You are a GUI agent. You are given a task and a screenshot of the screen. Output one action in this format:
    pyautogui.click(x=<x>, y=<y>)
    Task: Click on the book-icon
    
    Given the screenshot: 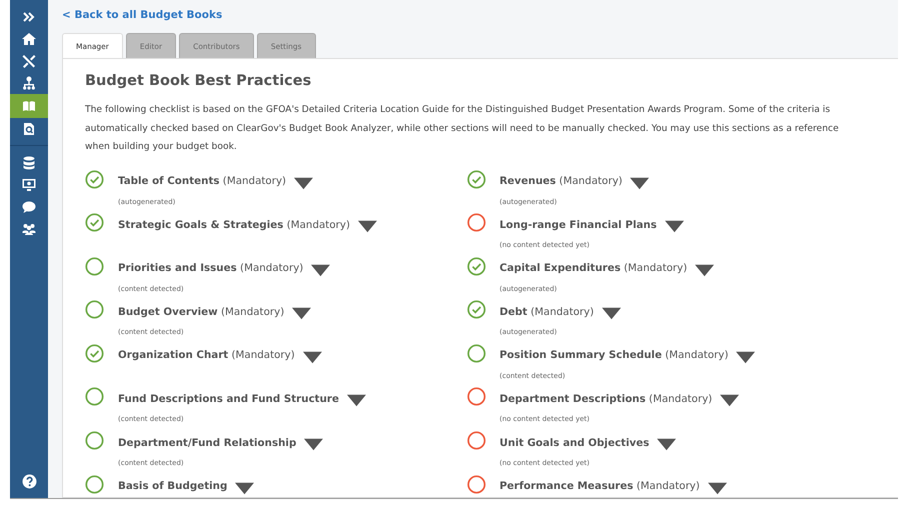 What is the action you would take?
    pyautogui.click(x=29, y=106)
    